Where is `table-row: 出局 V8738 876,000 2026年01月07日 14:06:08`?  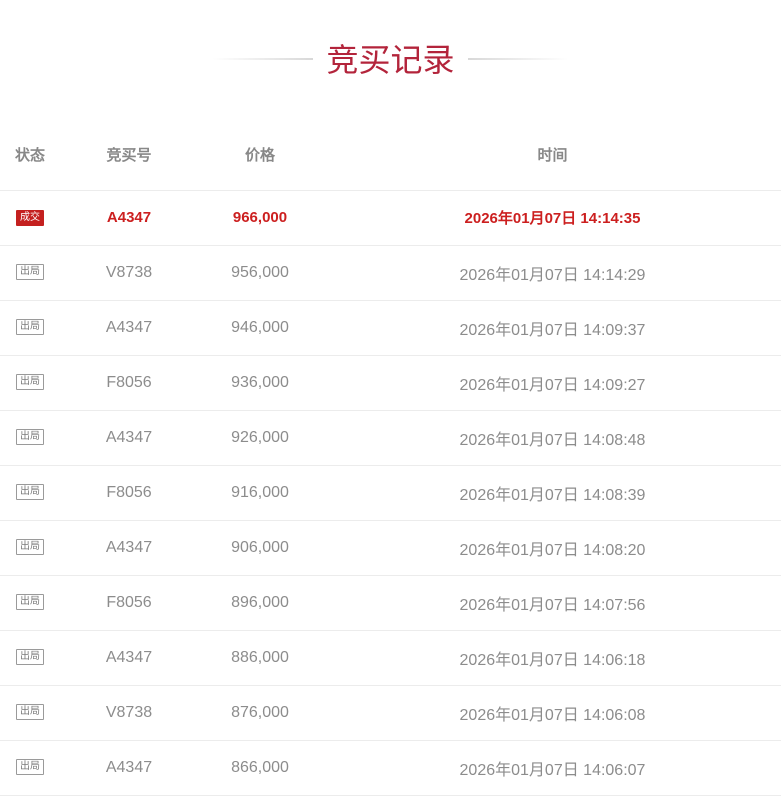
table-row: 出局 V8738 876,000 2026年01月07日 14:06:08 is located at coordinates (390, 713).